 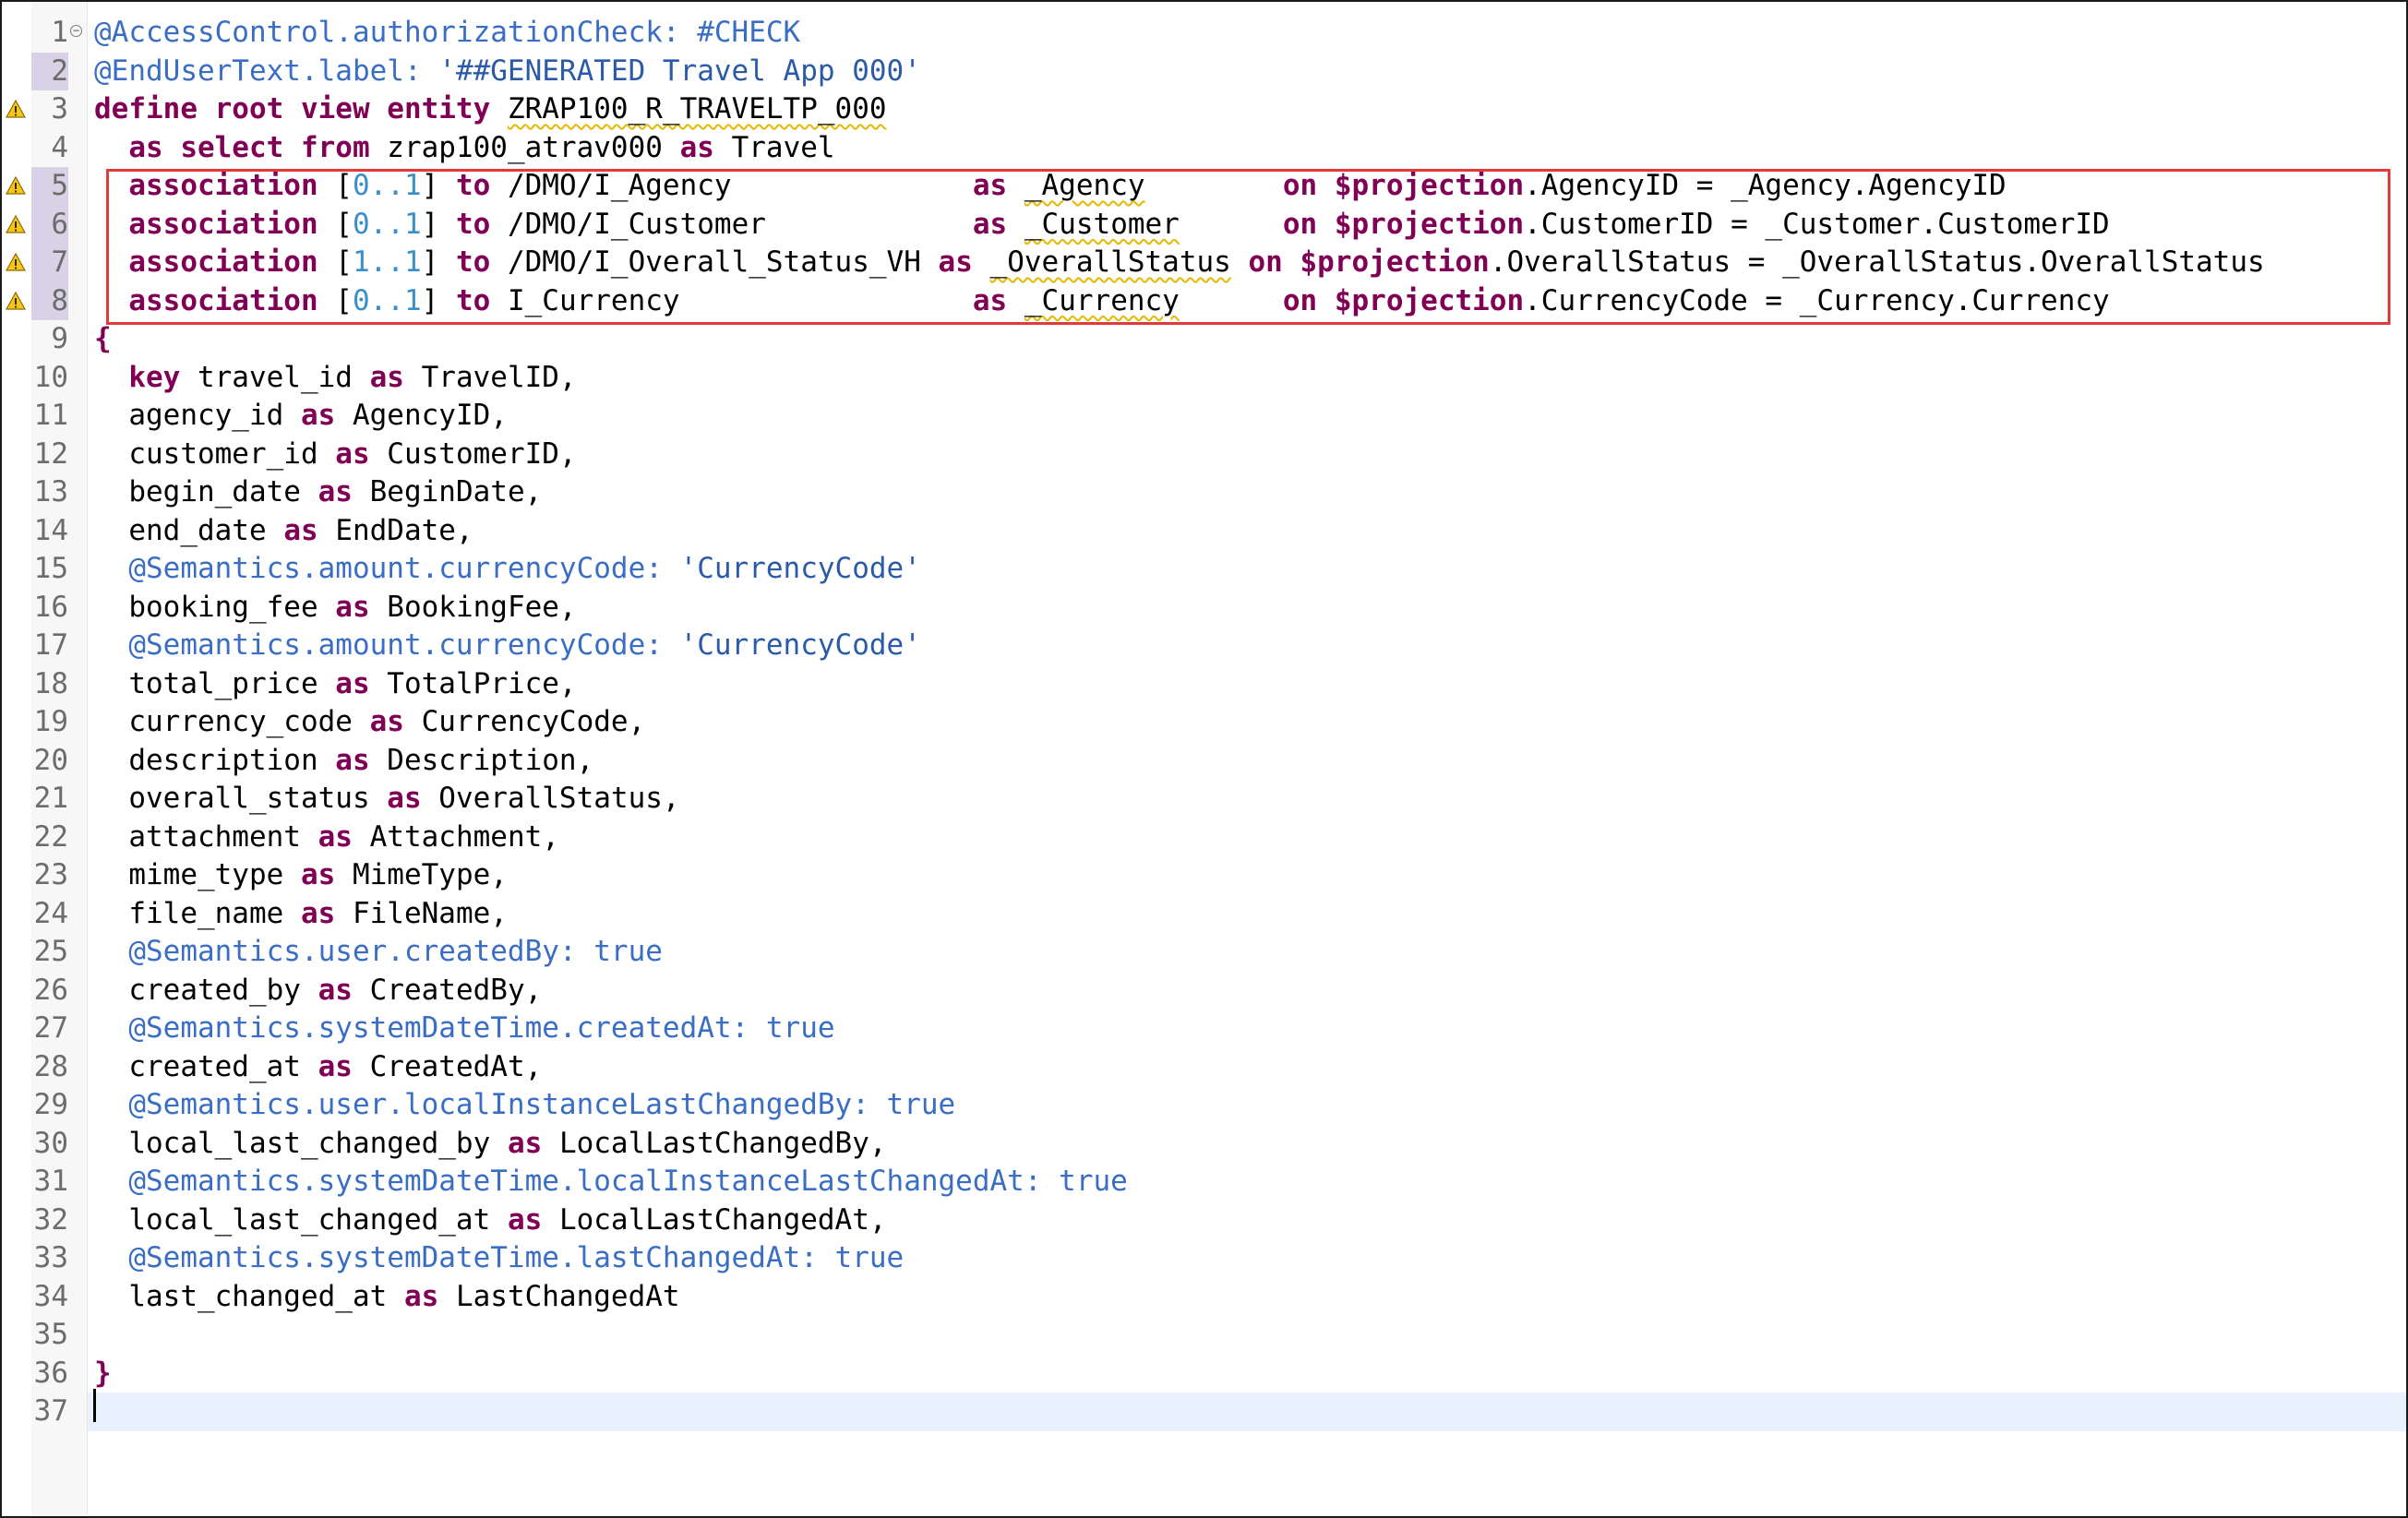 I want to click on code-text: file_name as FileName,, so click(x=301, y=915).